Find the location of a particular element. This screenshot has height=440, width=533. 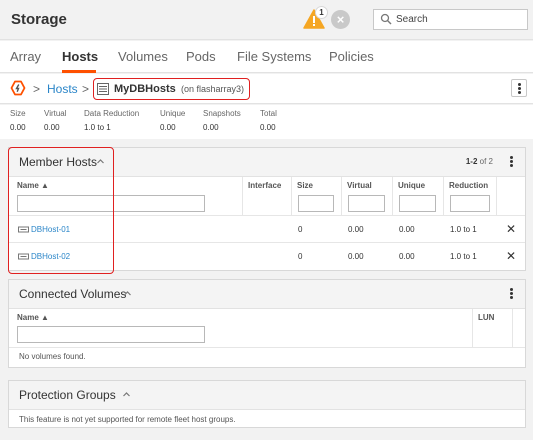

purestorage-logo-icon is located at coordinates (18, 88).